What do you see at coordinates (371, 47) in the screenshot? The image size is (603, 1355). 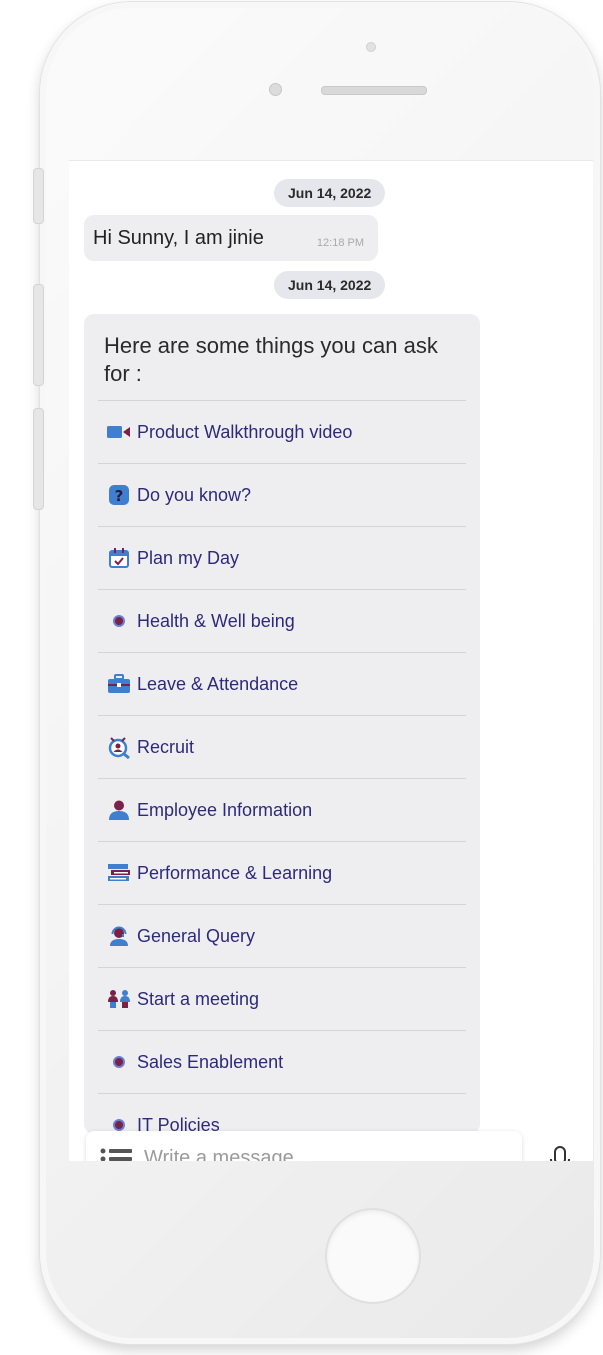 I see `front-camera` at bounding box center [371, 47].